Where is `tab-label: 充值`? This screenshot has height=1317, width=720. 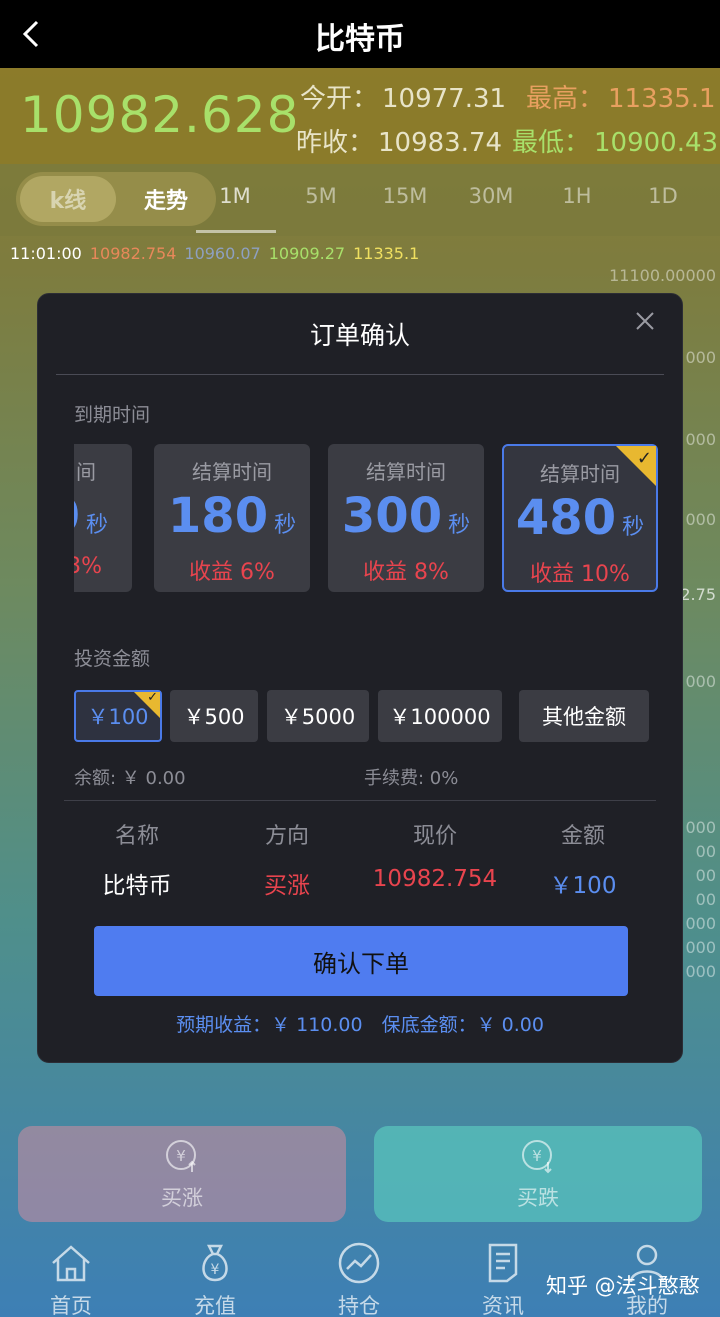 tab-label: 充值 is located at coordinates (215, 1305).